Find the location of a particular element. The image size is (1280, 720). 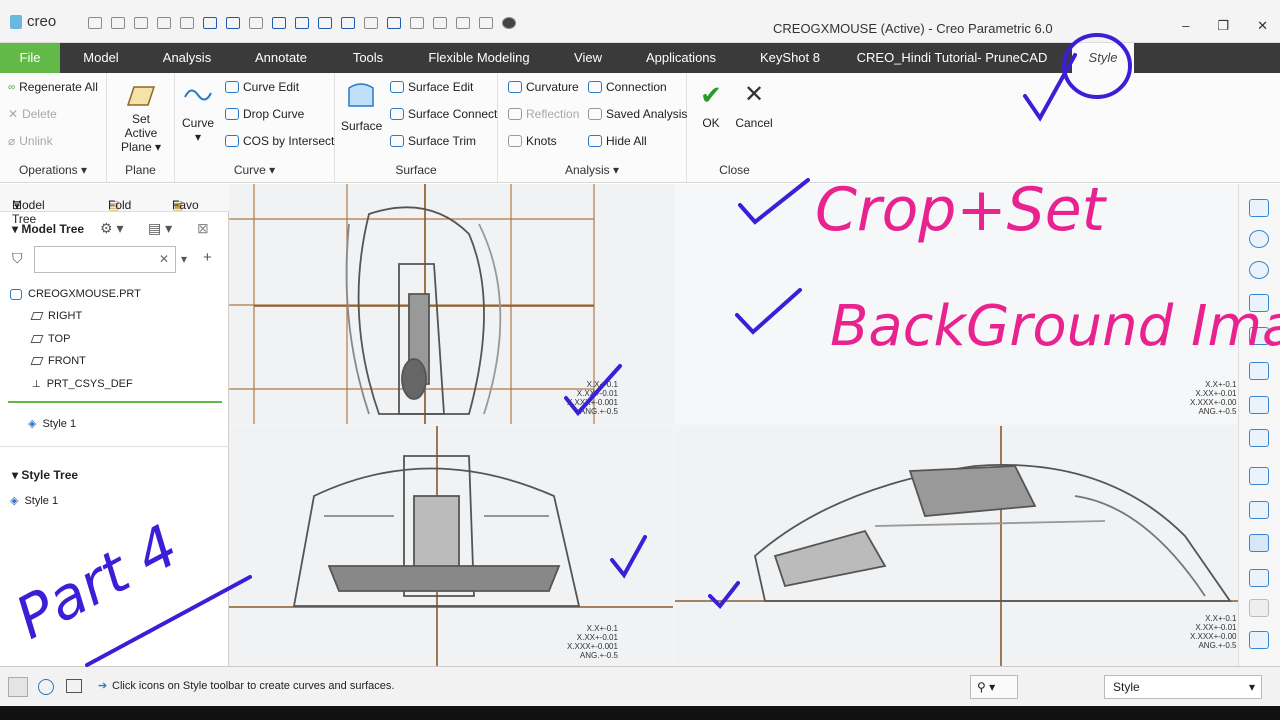

tree-item-right: RIGHT is located at coordinates (56, 316).